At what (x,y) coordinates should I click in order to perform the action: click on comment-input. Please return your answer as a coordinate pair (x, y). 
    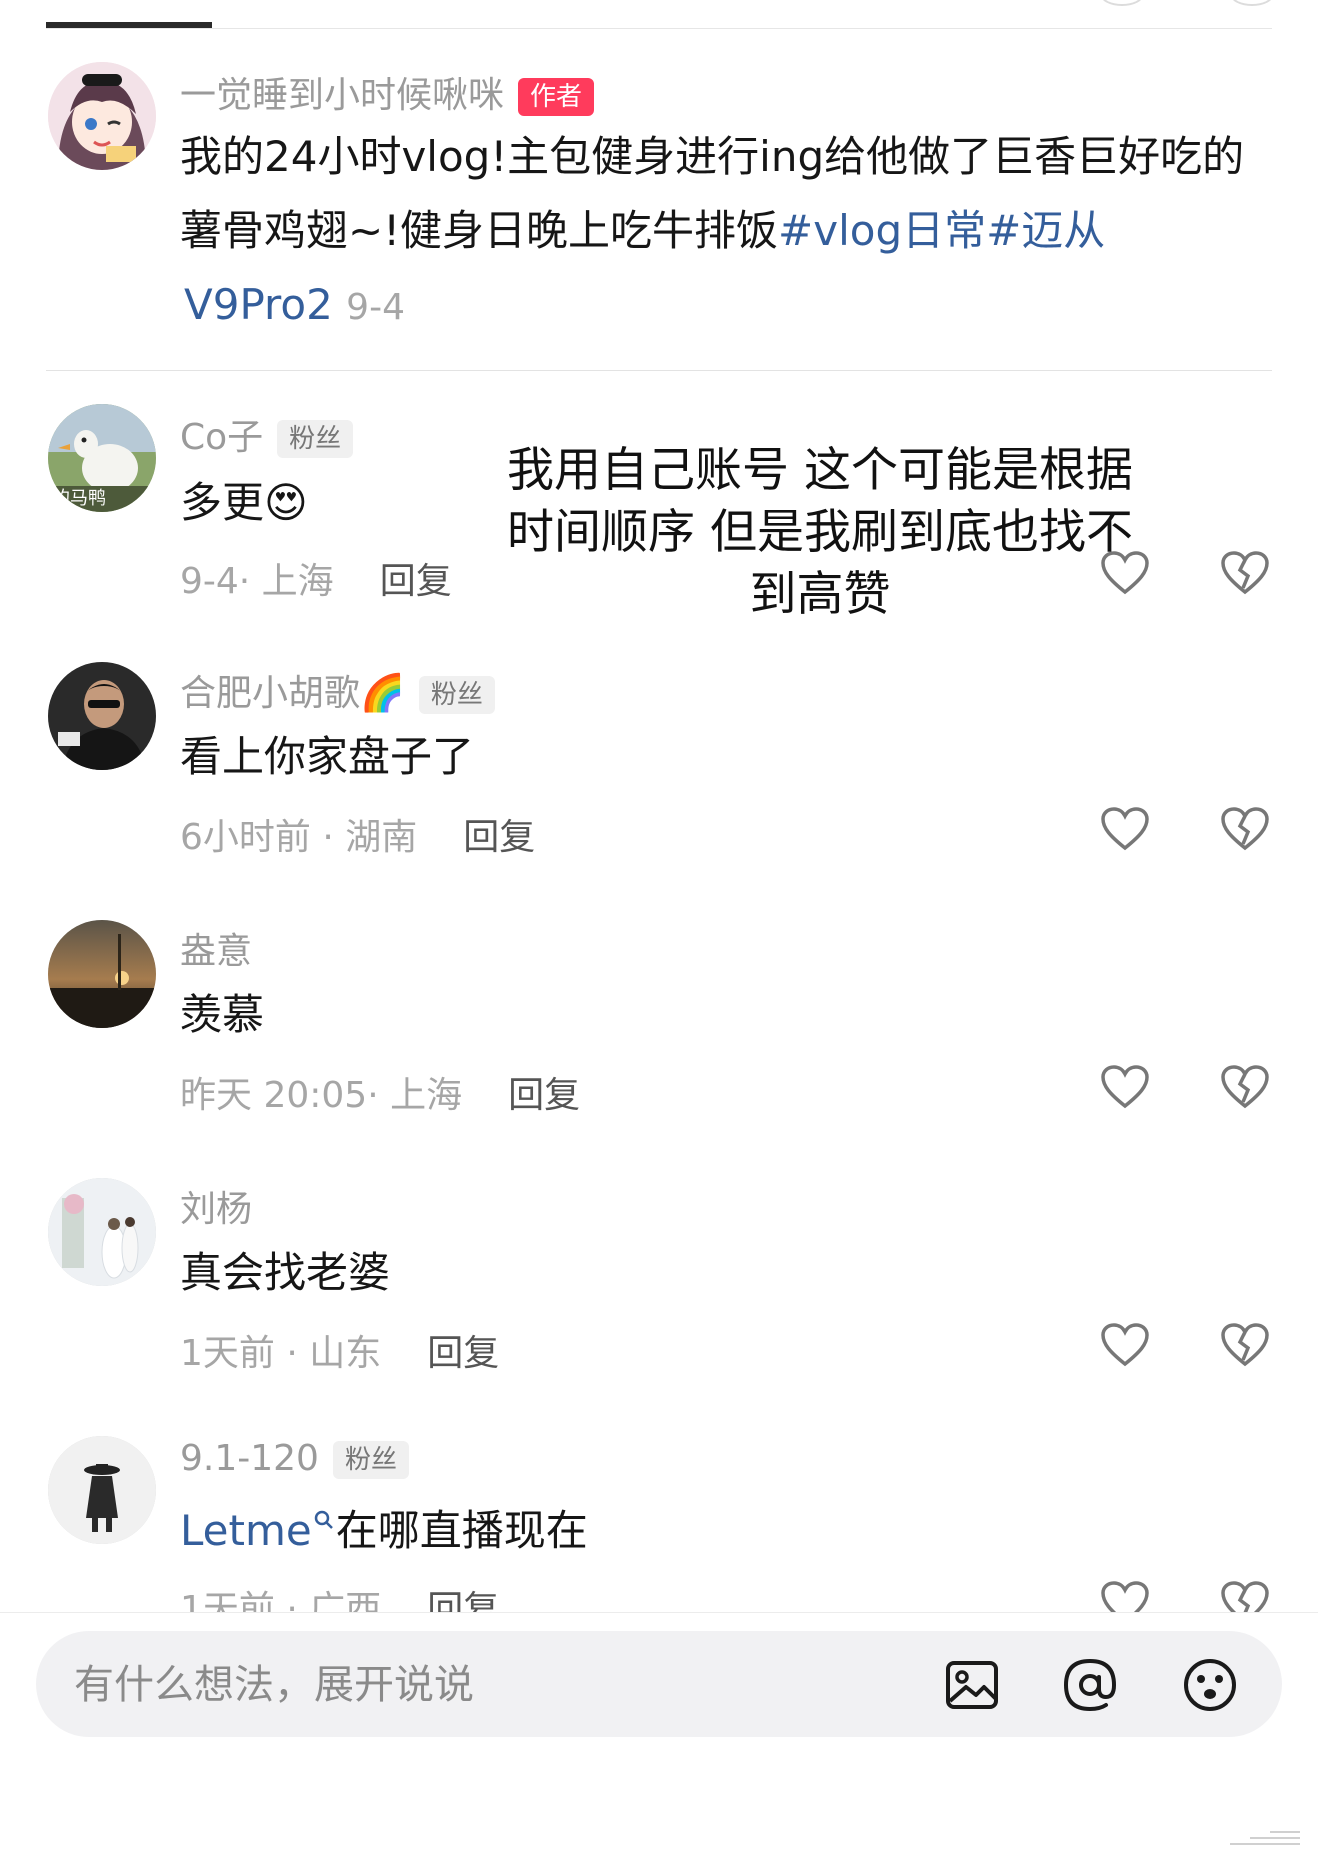
    Looking at the image, I should click on (484, 1685).